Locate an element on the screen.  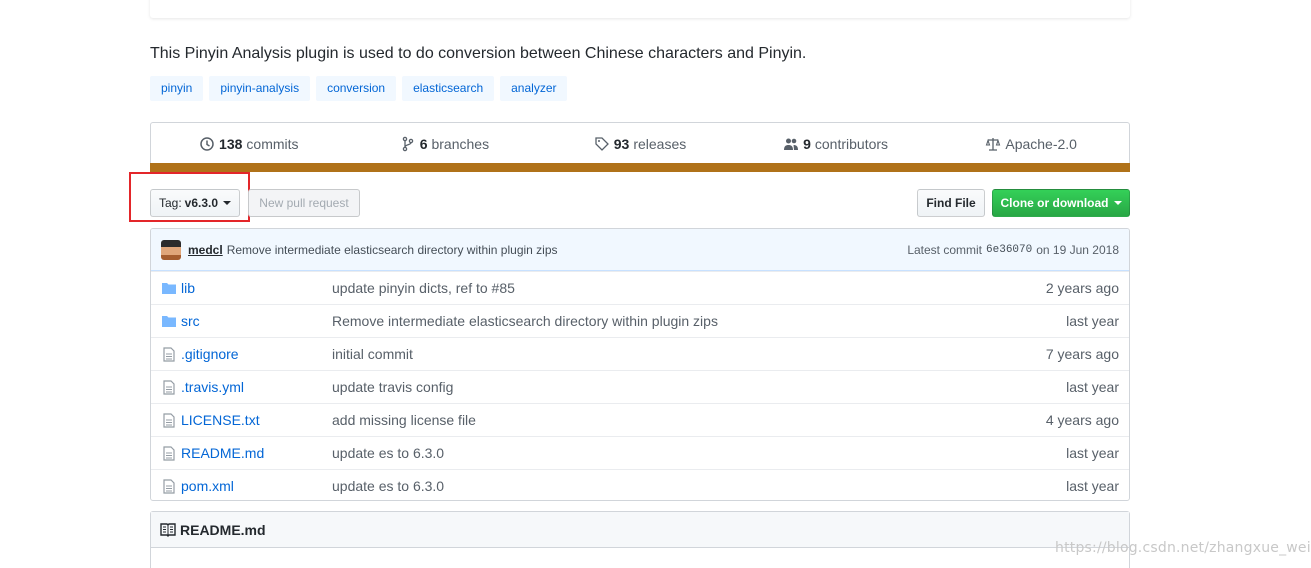
commits-count: 138 is located at coordinates (231, 144).